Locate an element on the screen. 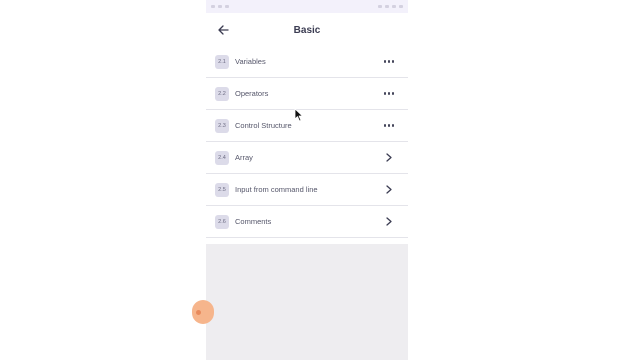 This screenshot has height=360, width=640. page-title: Basic is located at coordinates (307, 30).